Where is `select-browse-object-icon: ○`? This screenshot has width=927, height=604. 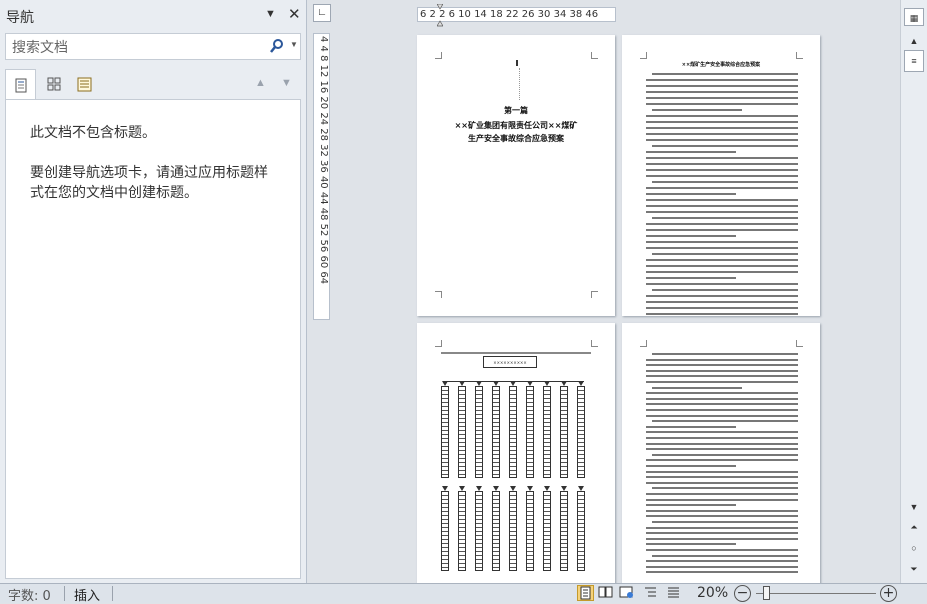
select-browse-object-icon: ○ is located at coordinates (914, 548).